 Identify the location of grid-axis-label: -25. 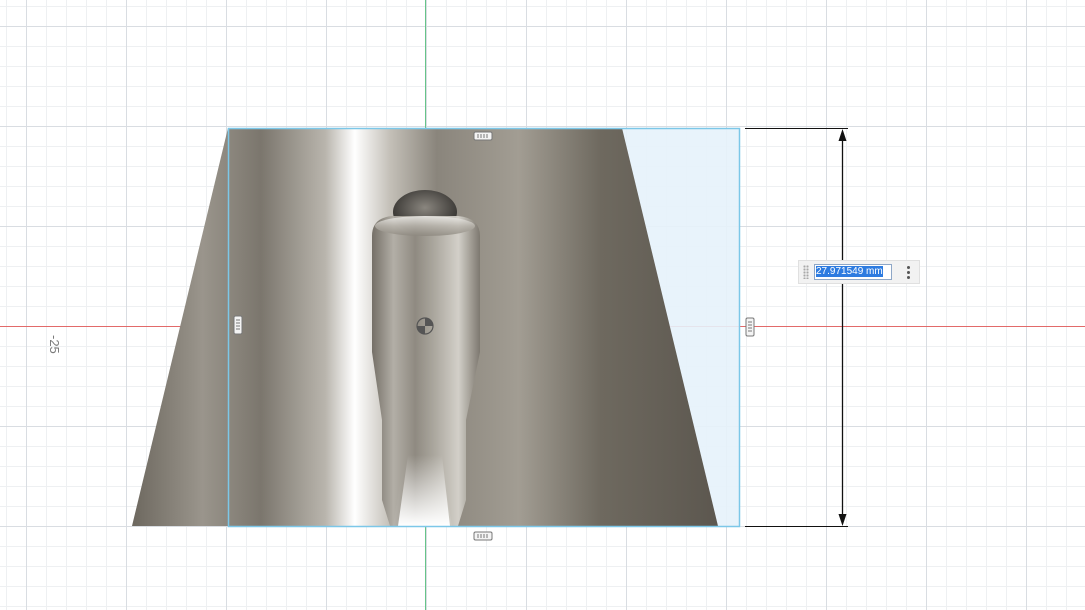
(54, 344).